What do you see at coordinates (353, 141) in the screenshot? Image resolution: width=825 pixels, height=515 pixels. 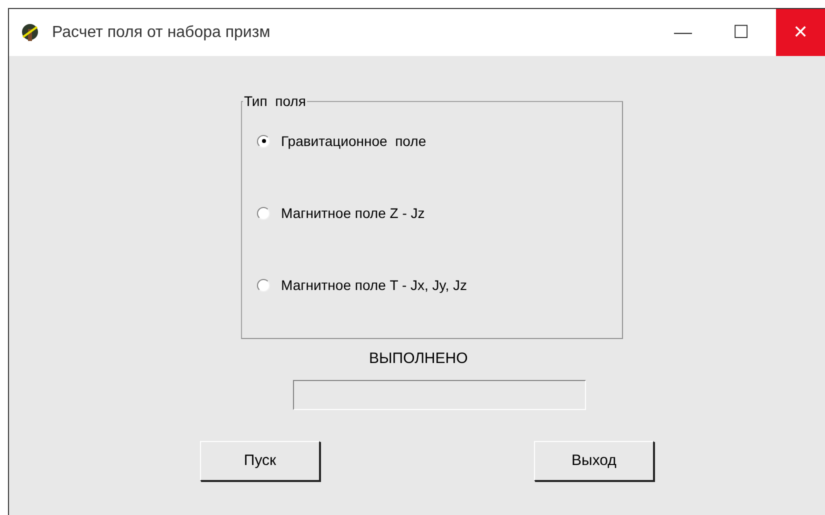 I see `radio-label: Гравитационное поле` at bounding box center [353, 141].